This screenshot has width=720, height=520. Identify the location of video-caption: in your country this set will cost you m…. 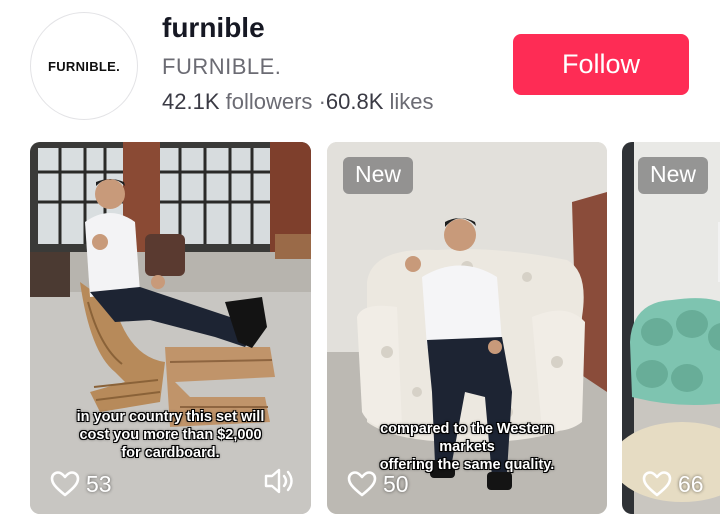
(170, 435).